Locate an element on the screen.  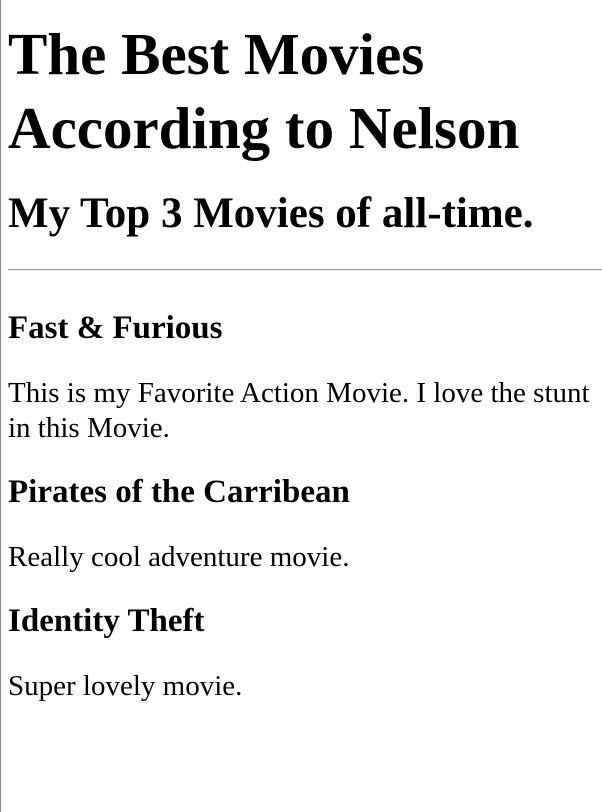
movie-title: Fast & Furious is located at coordinates (115, 328).